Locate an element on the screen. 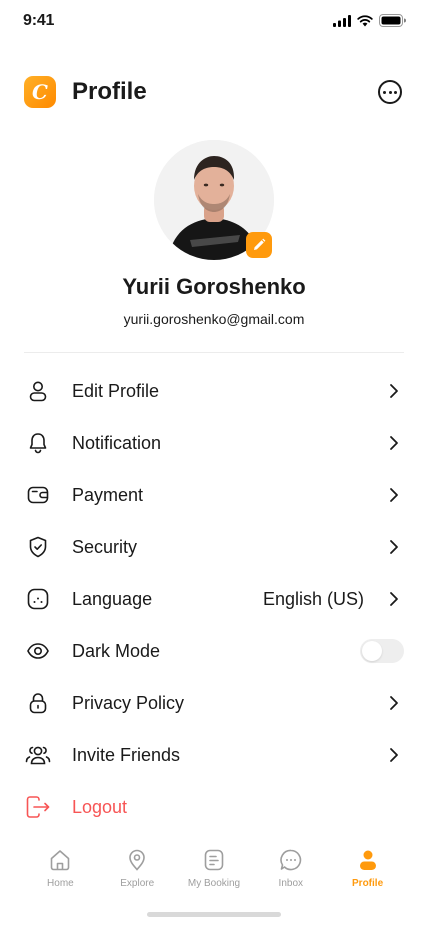 The image size is (428, 926). chat-icon is located at coordinates (291, 860).